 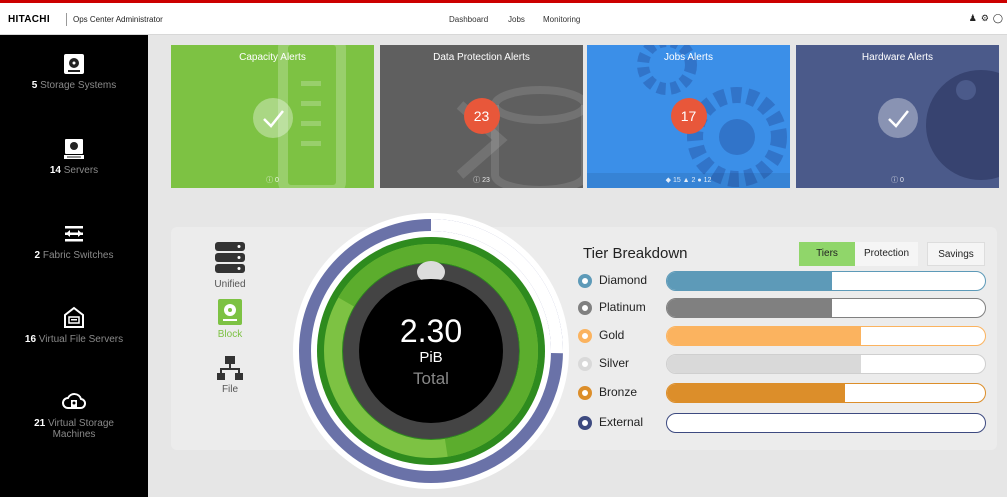 I want to click on tier-label: Diamond, so click(x=623, y=280).